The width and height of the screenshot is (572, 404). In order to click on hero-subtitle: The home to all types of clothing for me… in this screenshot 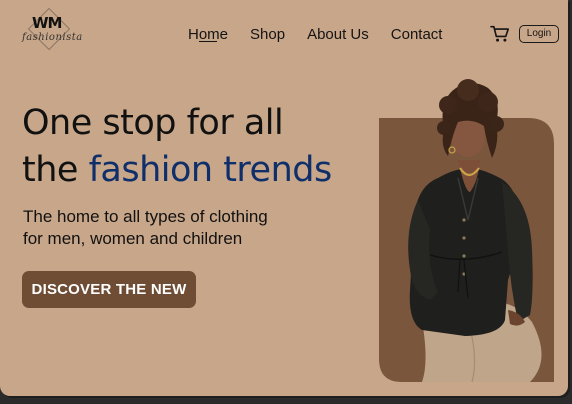, I will do `click(145, 228)`.